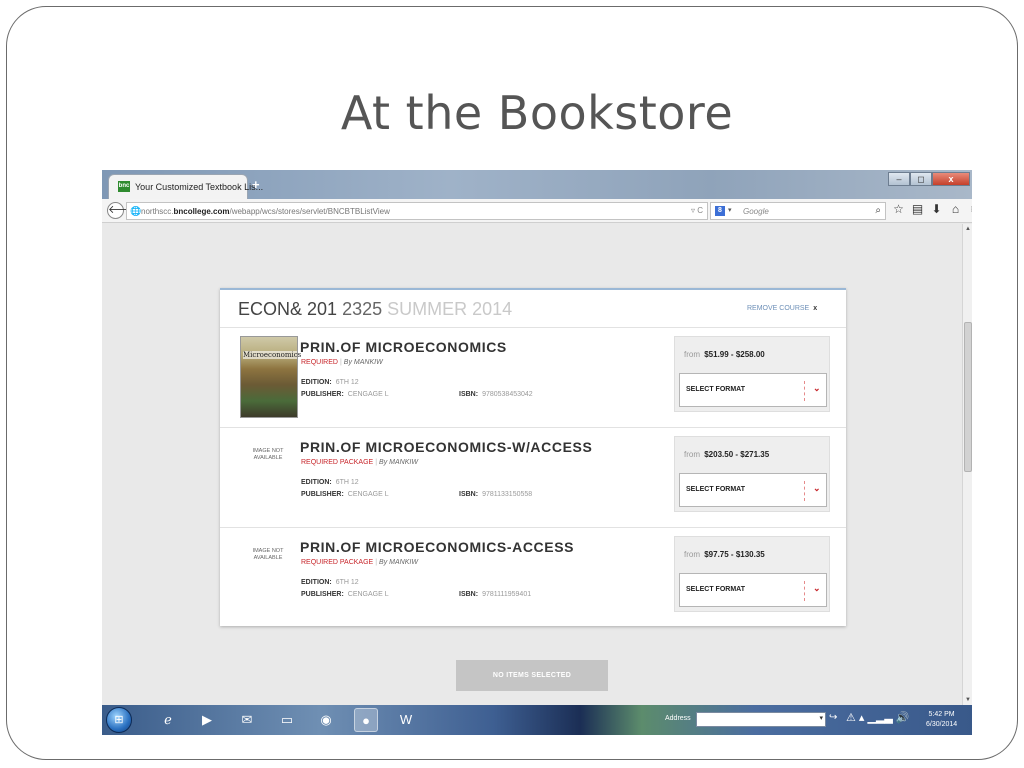  What do you see at coordinates (342, 362) in the screenshot?
I see `book-meta: REQUIRED | By MANKIW` at bounding box center [342, 362].